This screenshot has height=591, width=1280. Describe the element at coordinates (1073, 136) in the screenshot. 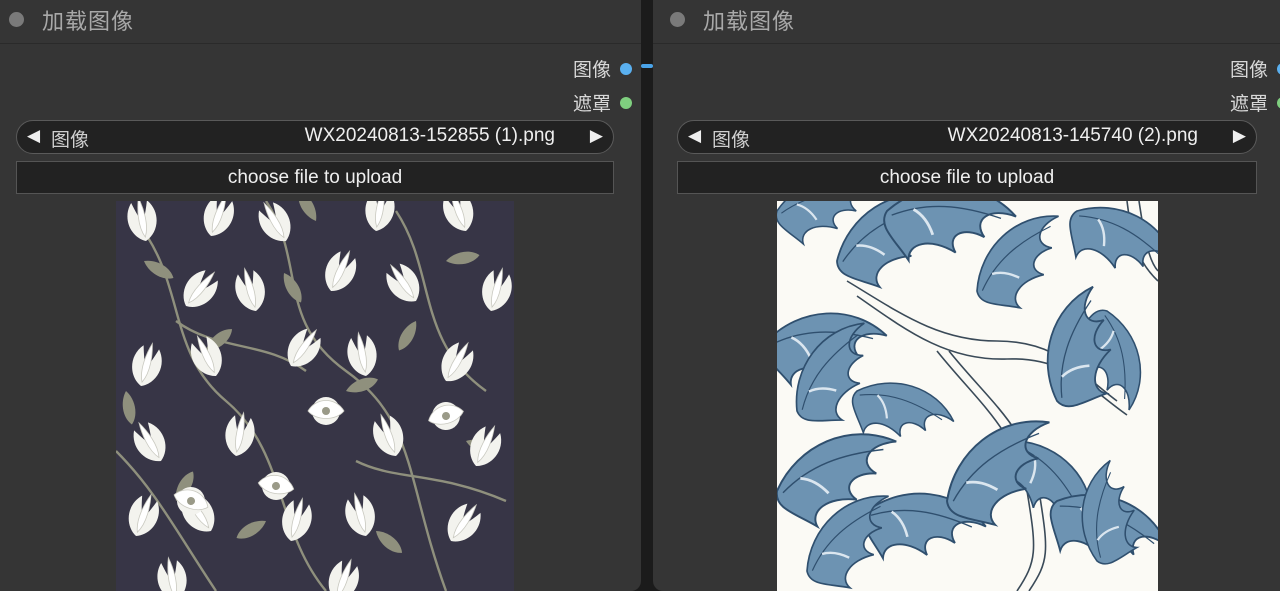

I see `combo-value: WX20240813-145740 (2).png` at that location.